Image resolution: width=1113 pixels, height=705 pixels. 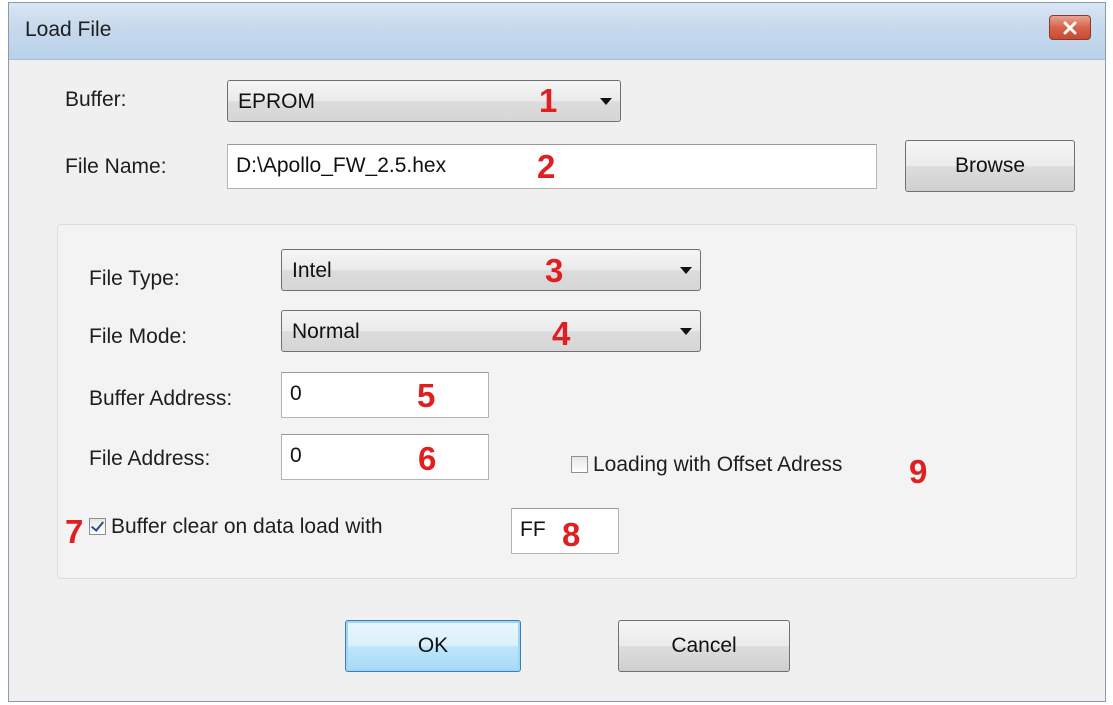 I want to click on file-type-label: File Type:, so click(x=134, y=278).